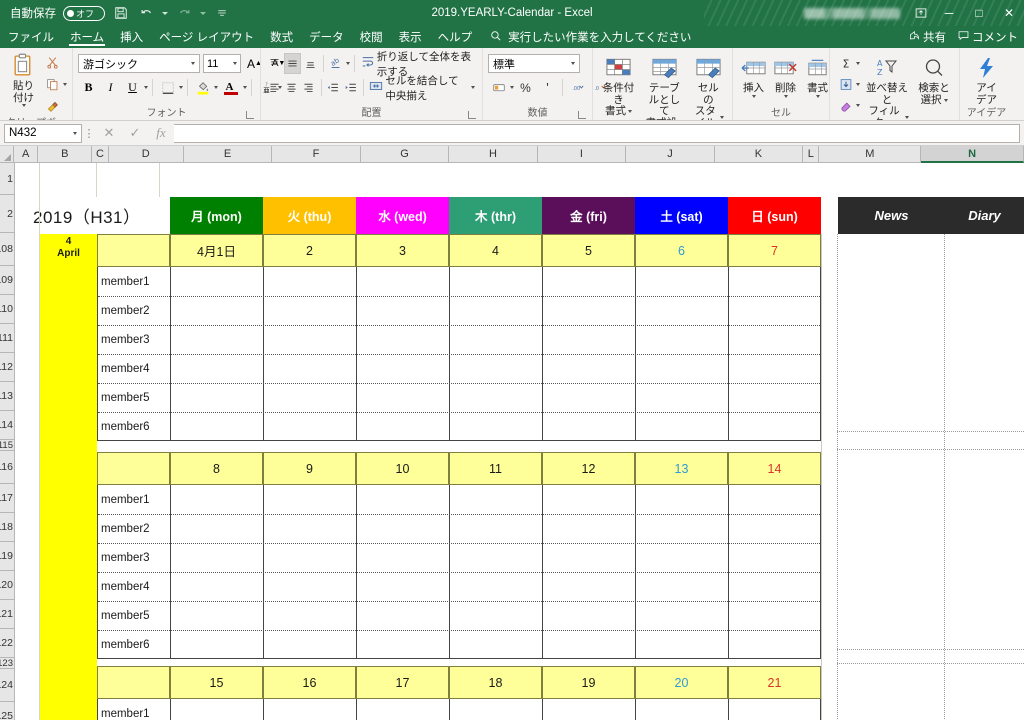  Describe the element at coordinates (281, 37) in the screenshot. I see `tab-formulas: 数式` at that location.